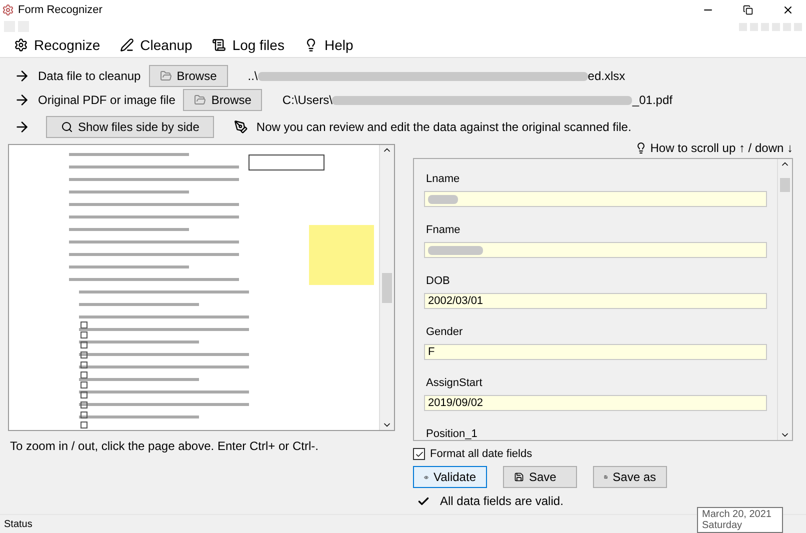  I want to click on row-label: Data file to cleanup, so click(89, 76).